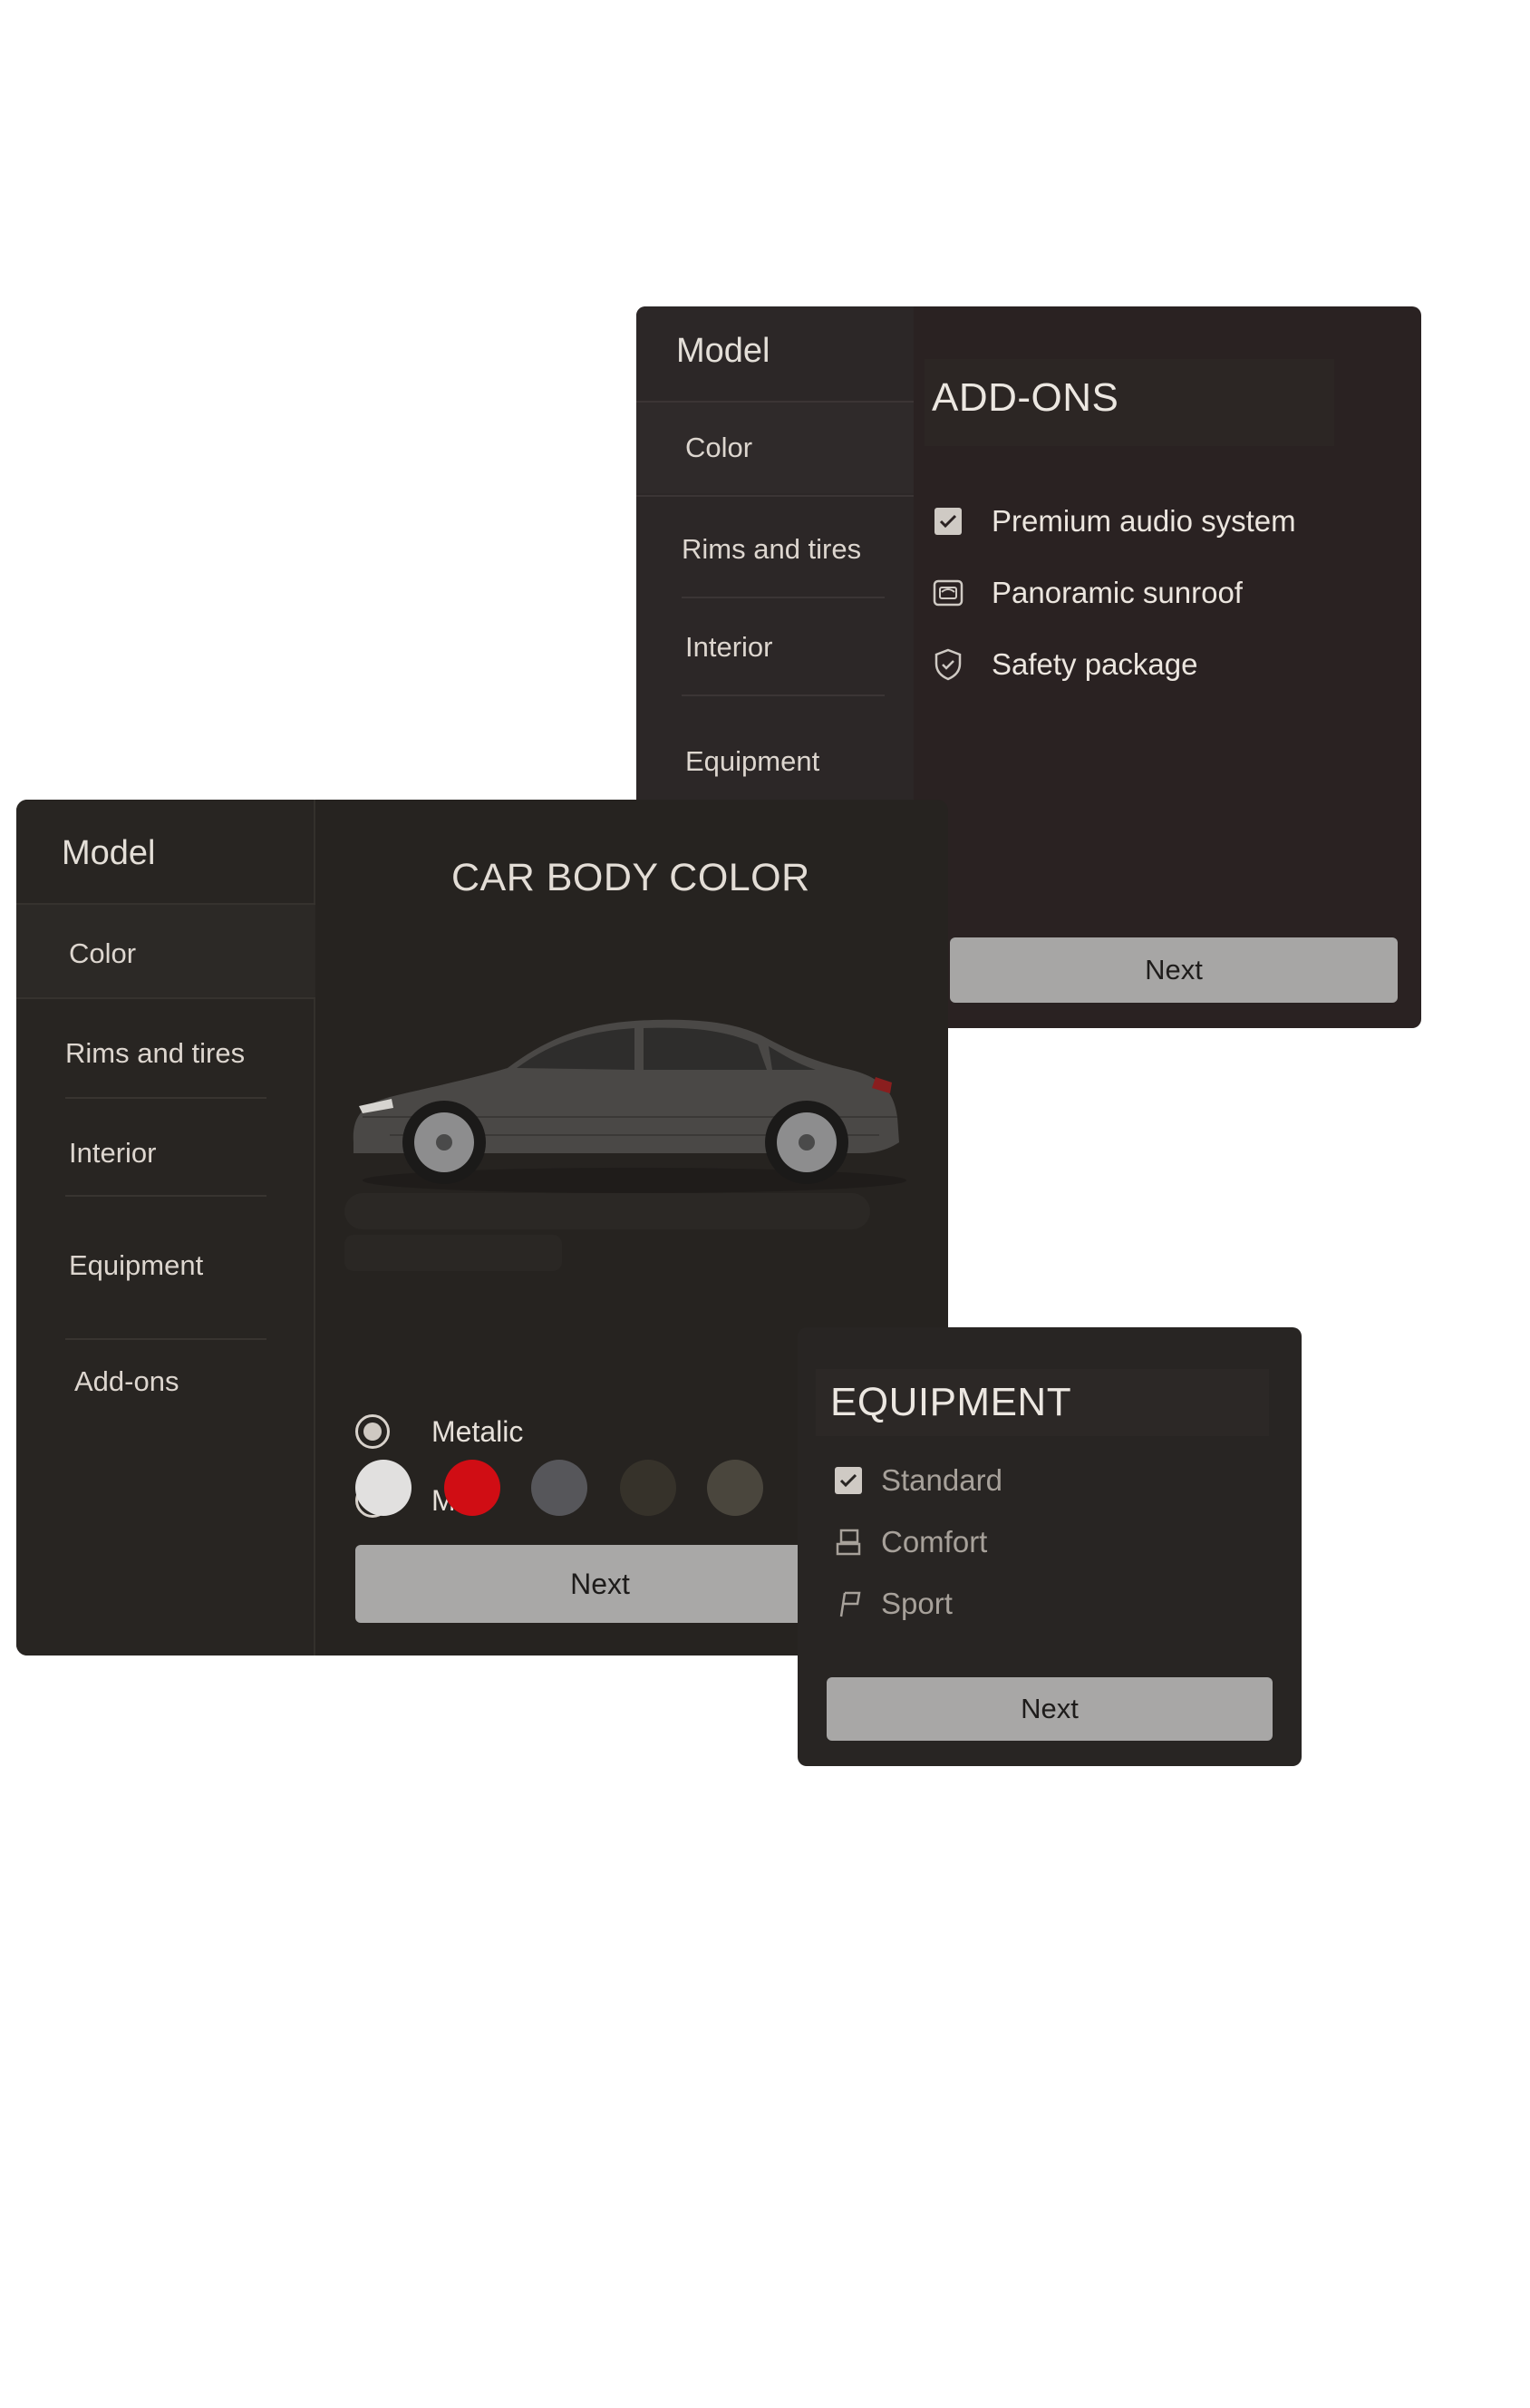 Image resolution: width=1530 pixels, height=2408 pixels. Describe the element at coordinates (102, 953) in the screenshot. I see `color-nav-color: Color` at that location.